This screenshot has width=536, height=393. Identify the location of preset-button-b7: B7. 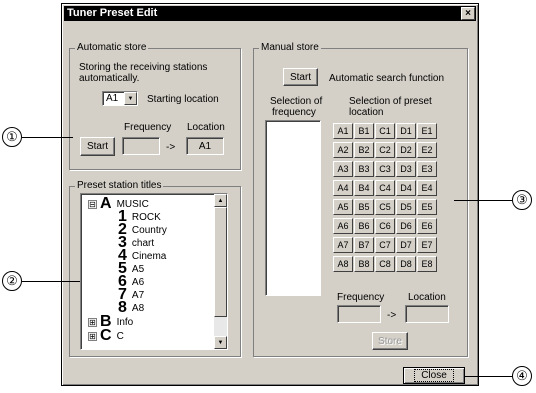
(364, 245).